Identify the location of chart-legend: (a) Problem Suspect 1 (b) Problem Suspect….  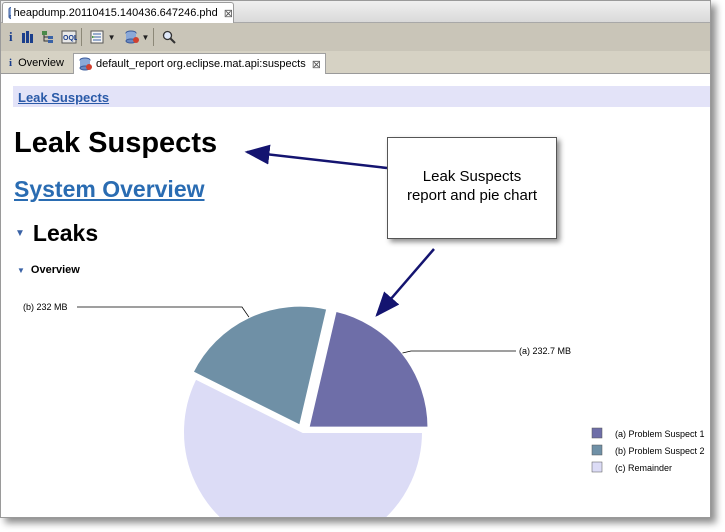
(648, 450).